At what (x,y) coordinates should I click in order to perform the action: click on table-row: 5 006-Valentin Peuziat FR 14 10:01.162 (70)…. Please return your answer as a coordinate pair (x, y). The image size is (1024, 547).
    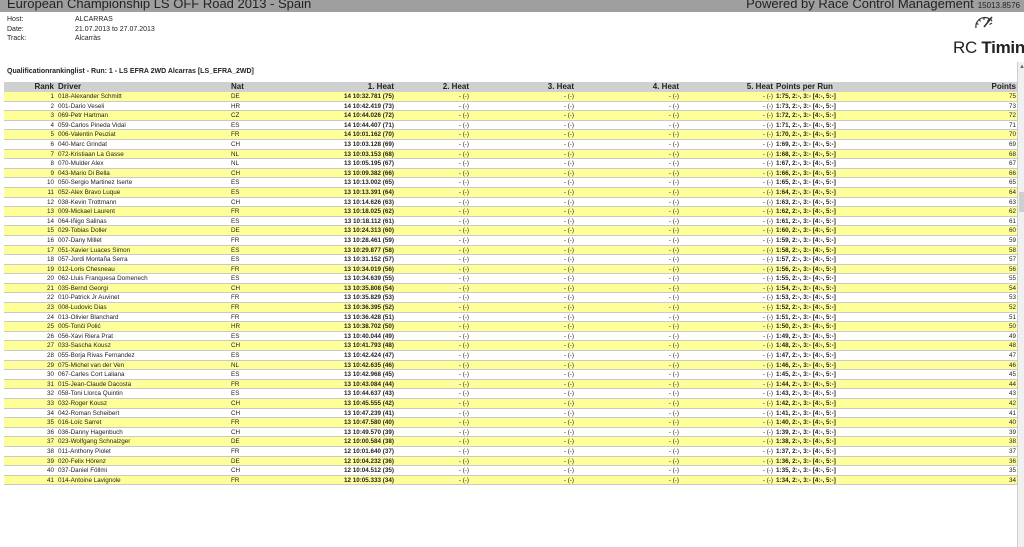
    Looking at the image, I should click on (511, 135).